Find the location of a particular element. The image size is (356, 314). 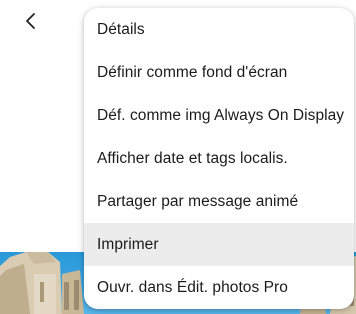

menu-item-details: Détails is located at coordinates (219, 29).